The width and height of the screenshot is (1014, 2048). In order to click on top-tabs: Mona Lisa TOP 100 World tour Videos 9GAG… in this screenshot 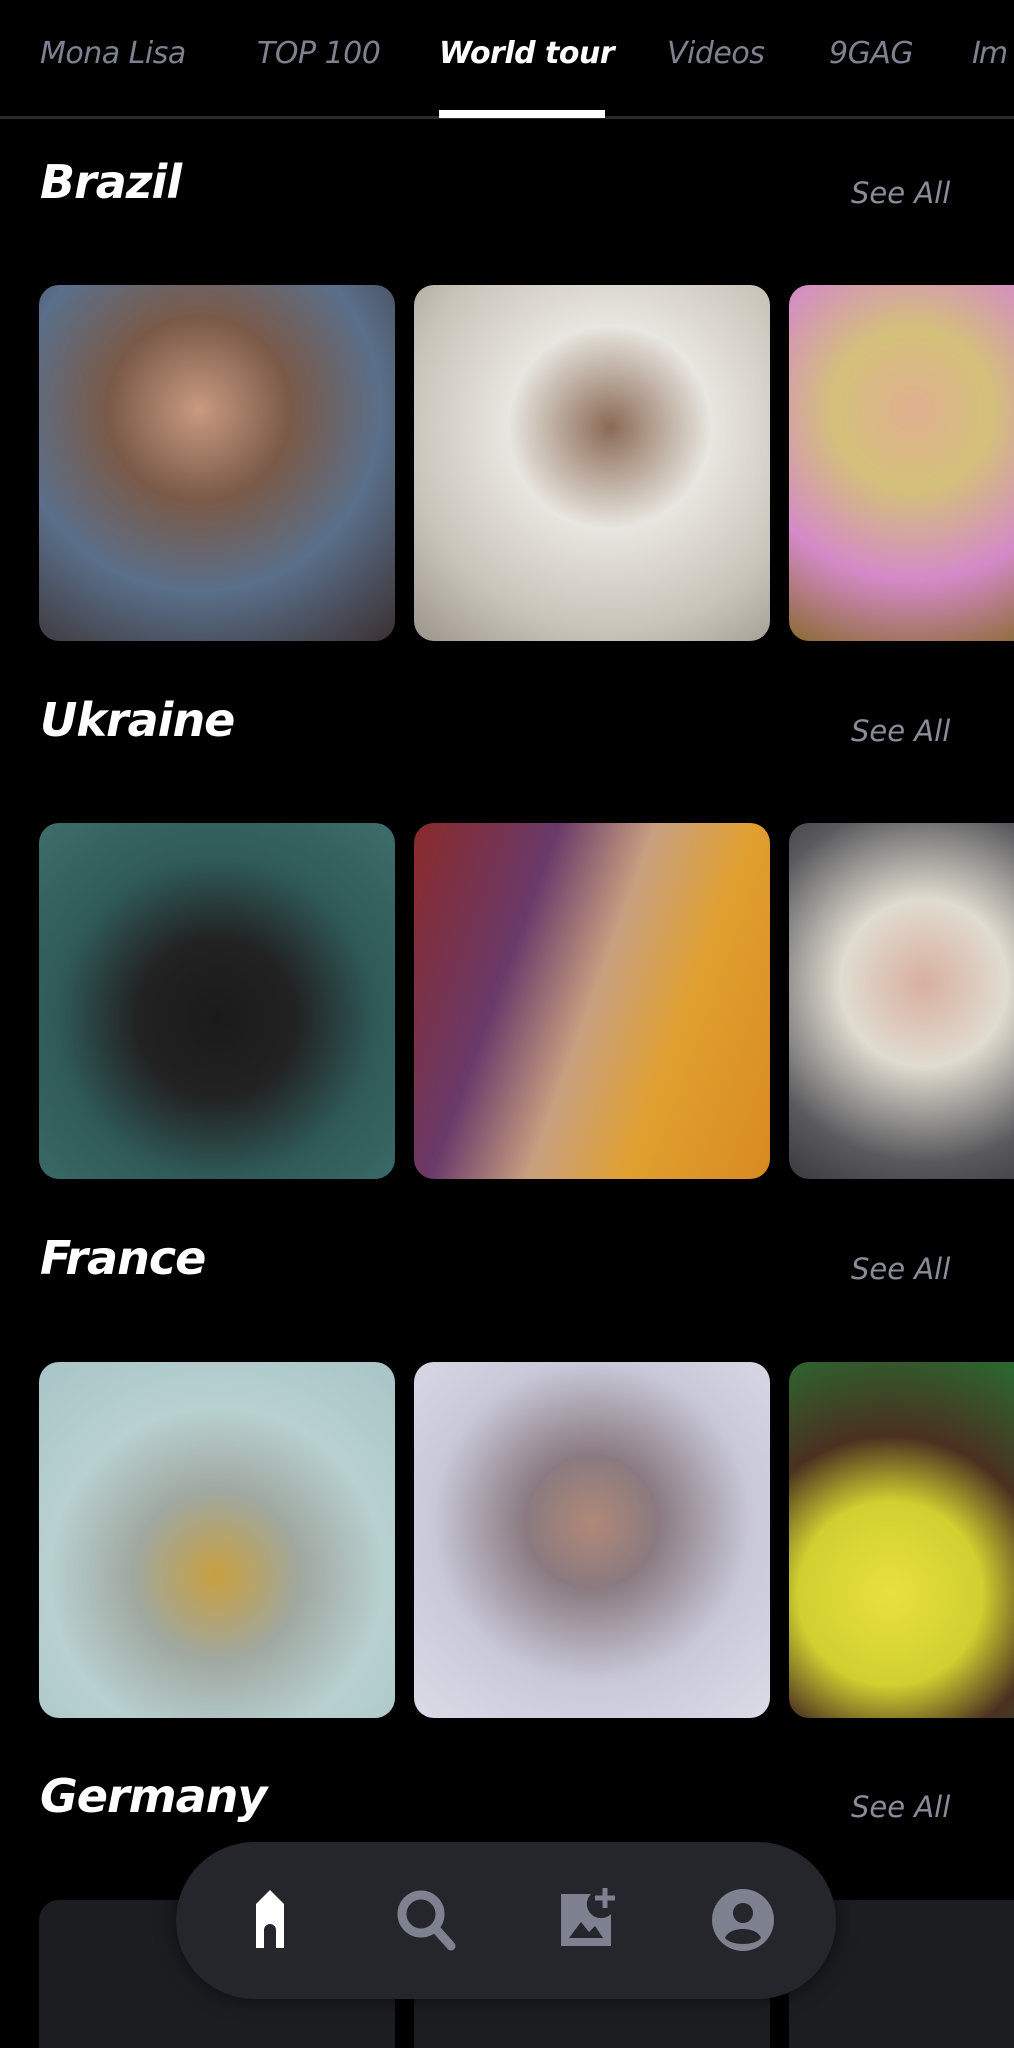, I will do `click(507, 59)`.